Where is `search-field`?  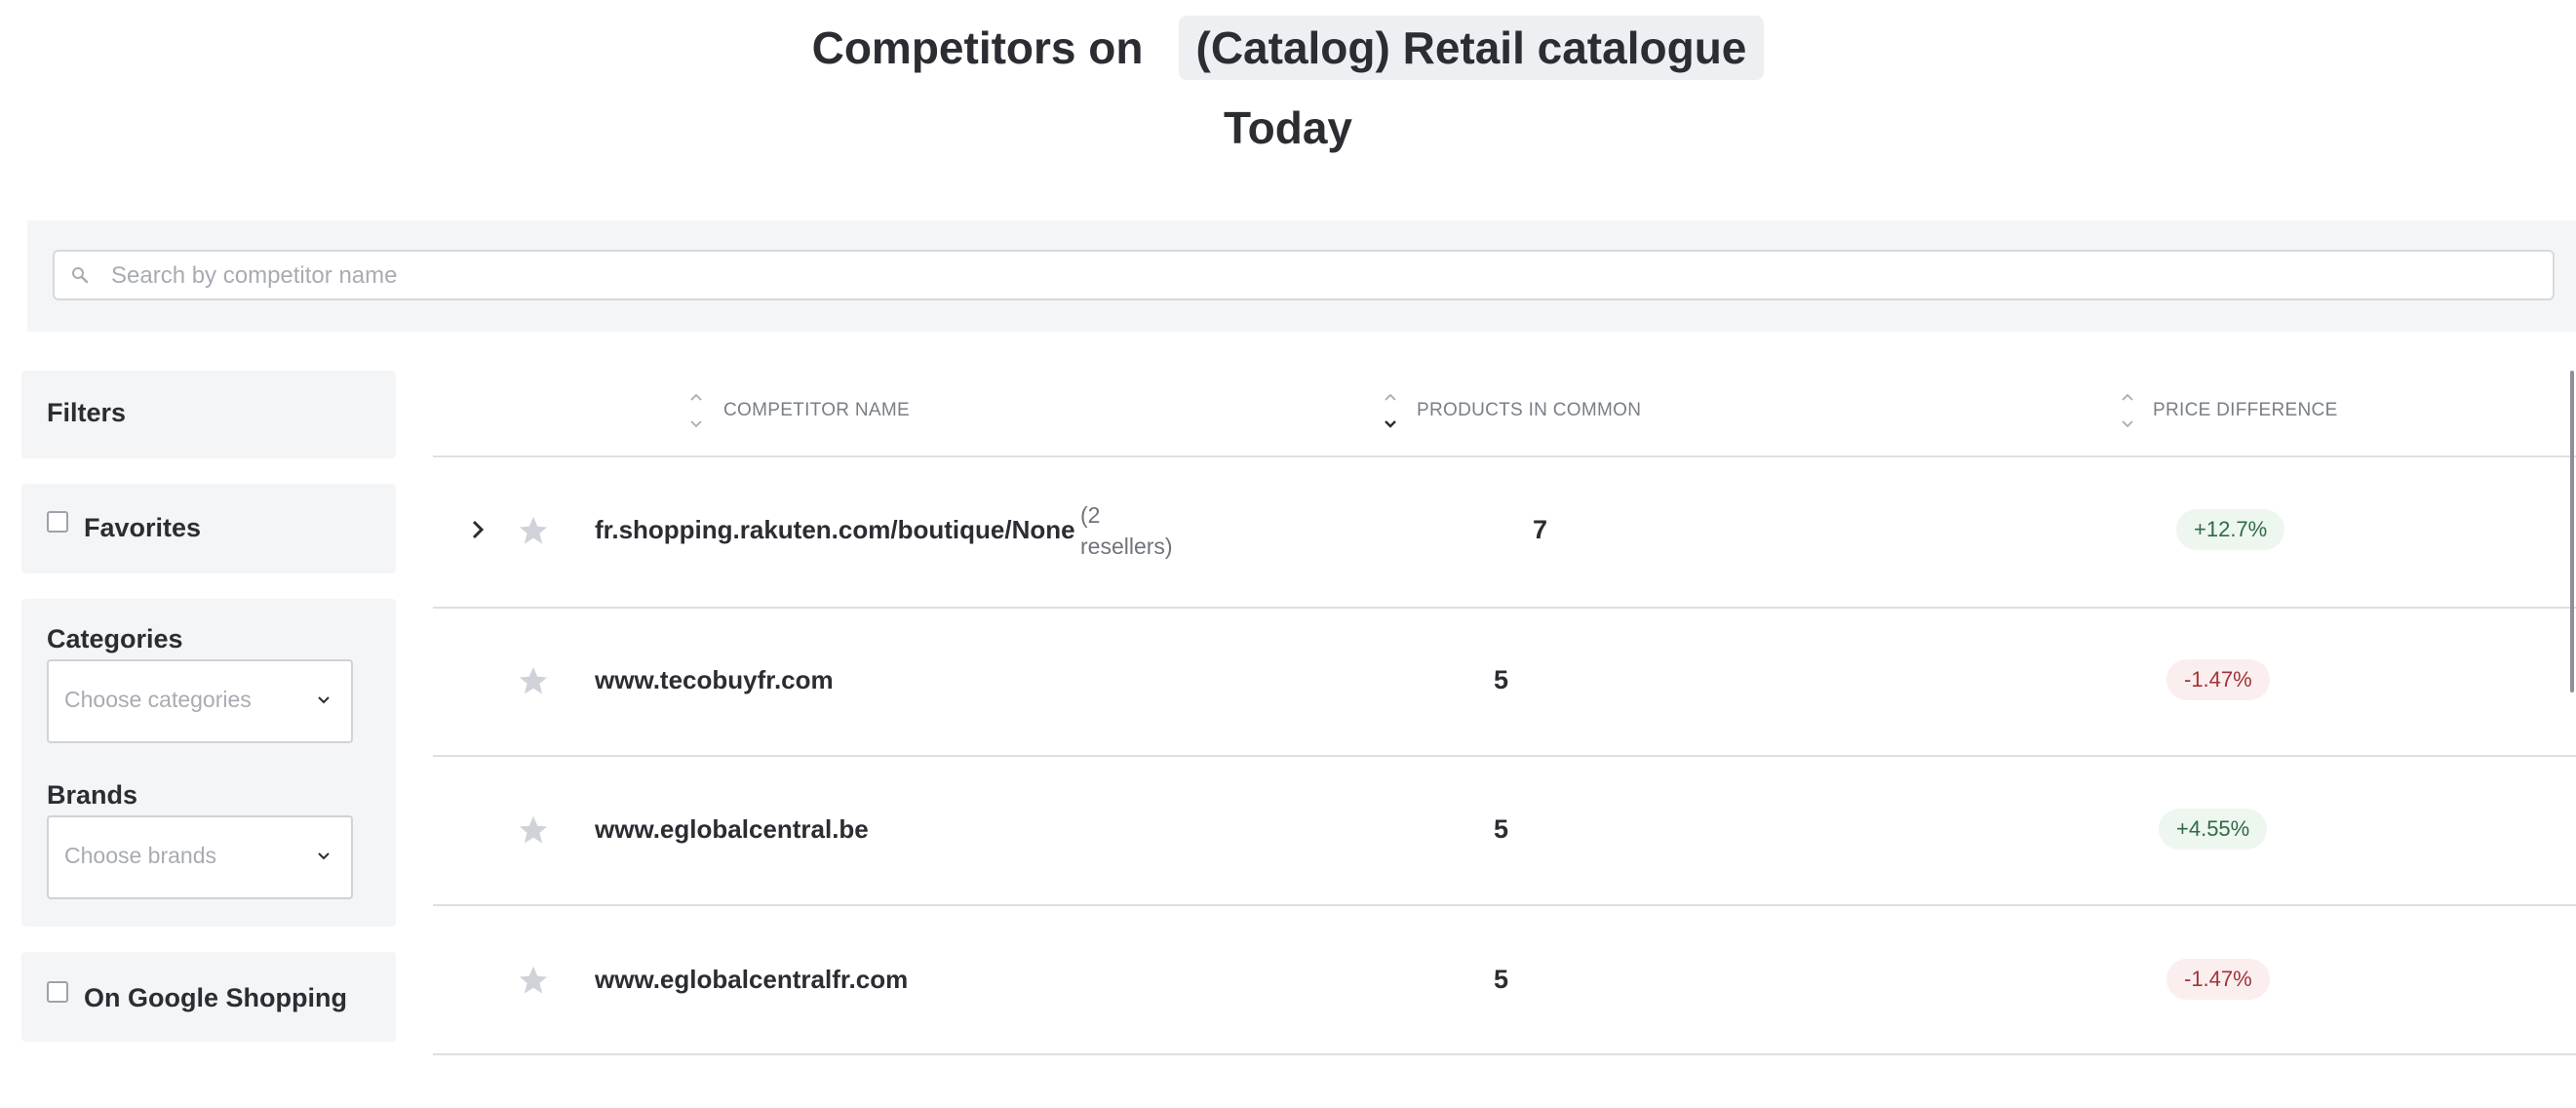
search-field is located at coordinates (1304, 275).